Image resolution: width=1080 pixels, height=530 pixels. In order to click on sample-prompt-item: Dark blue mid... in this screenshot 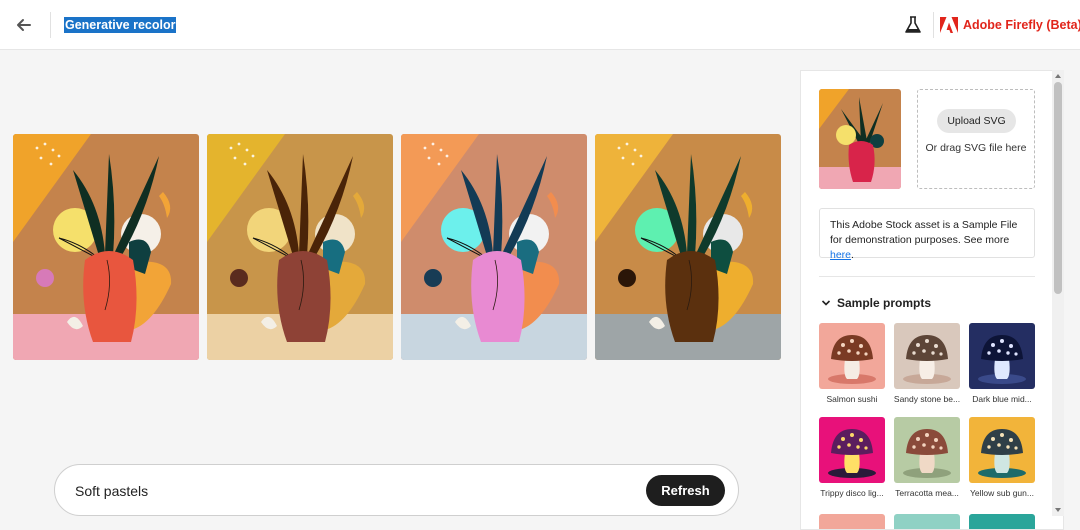, I will do `click(1002, 363)`.